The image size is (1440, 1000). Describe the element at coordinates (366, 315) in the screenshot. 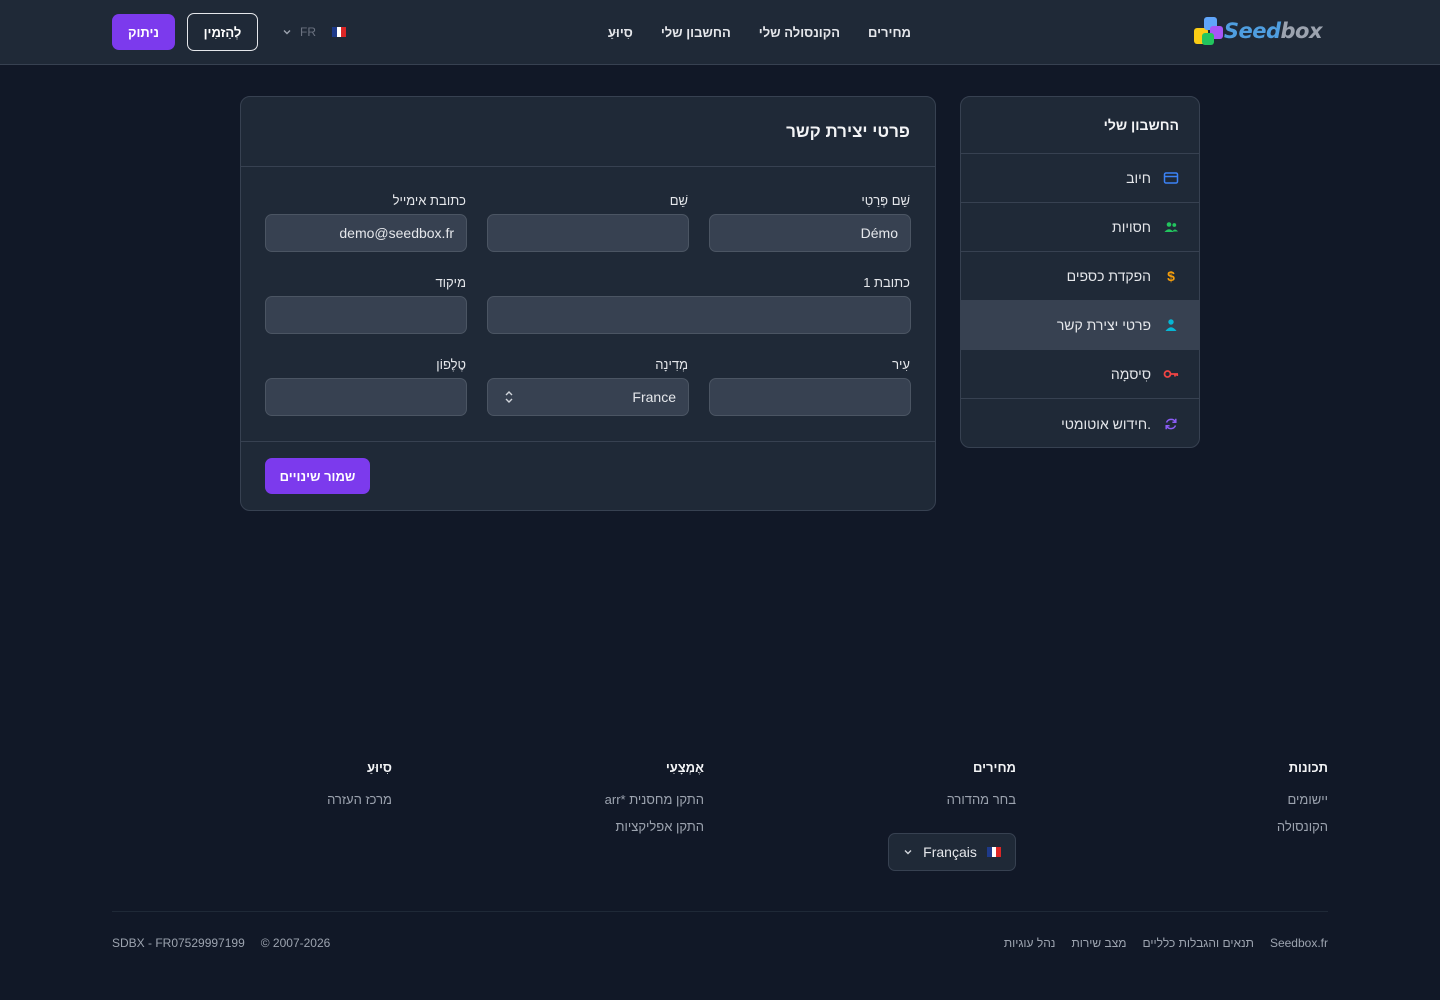

I see `zip-input` at that location.